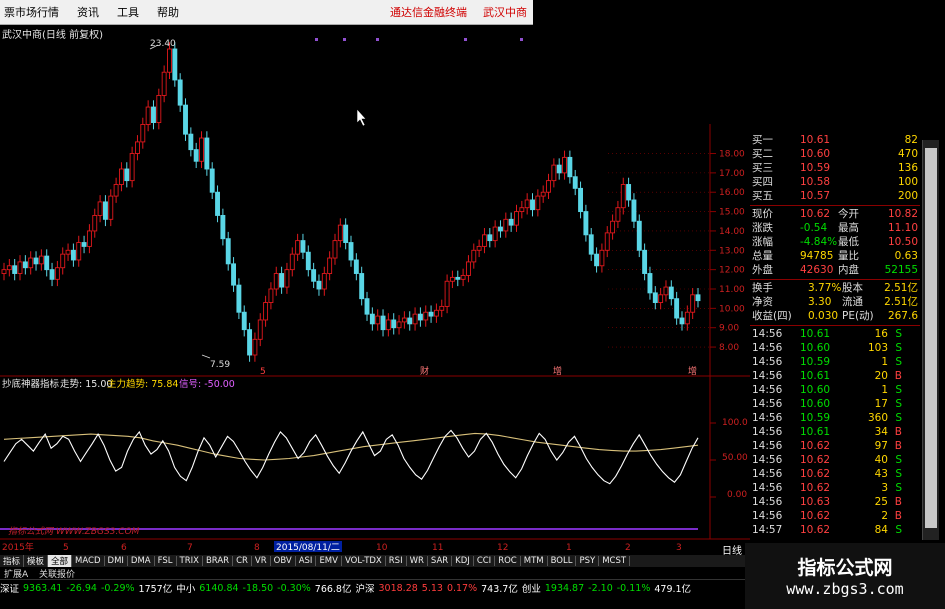 Image resolution: width=945 pixels, height=609 pixels. Describe the element at coordinates (907, 196) in the screenshot. I see `bid-volume: 200` at that location.